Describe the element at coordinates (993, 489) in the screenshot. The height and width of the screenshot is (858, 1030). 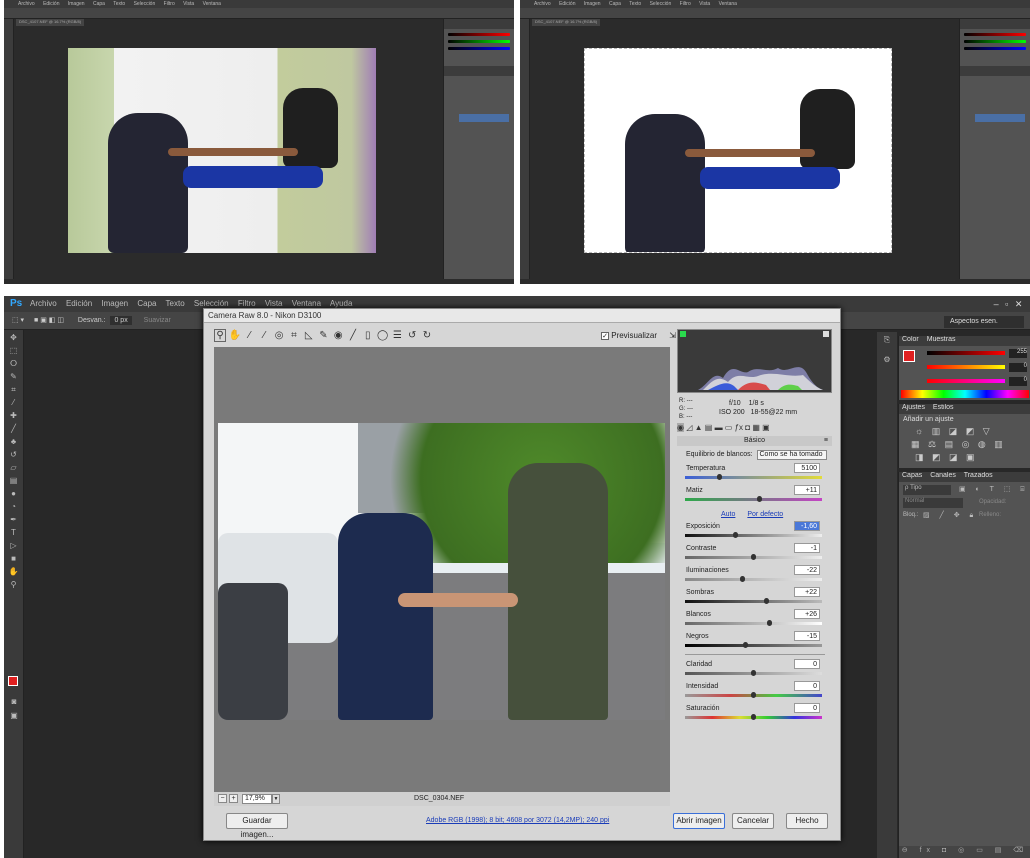
I see `layer-filter-icons: ▣ ◐ T ⬚ ⌸` at that location.